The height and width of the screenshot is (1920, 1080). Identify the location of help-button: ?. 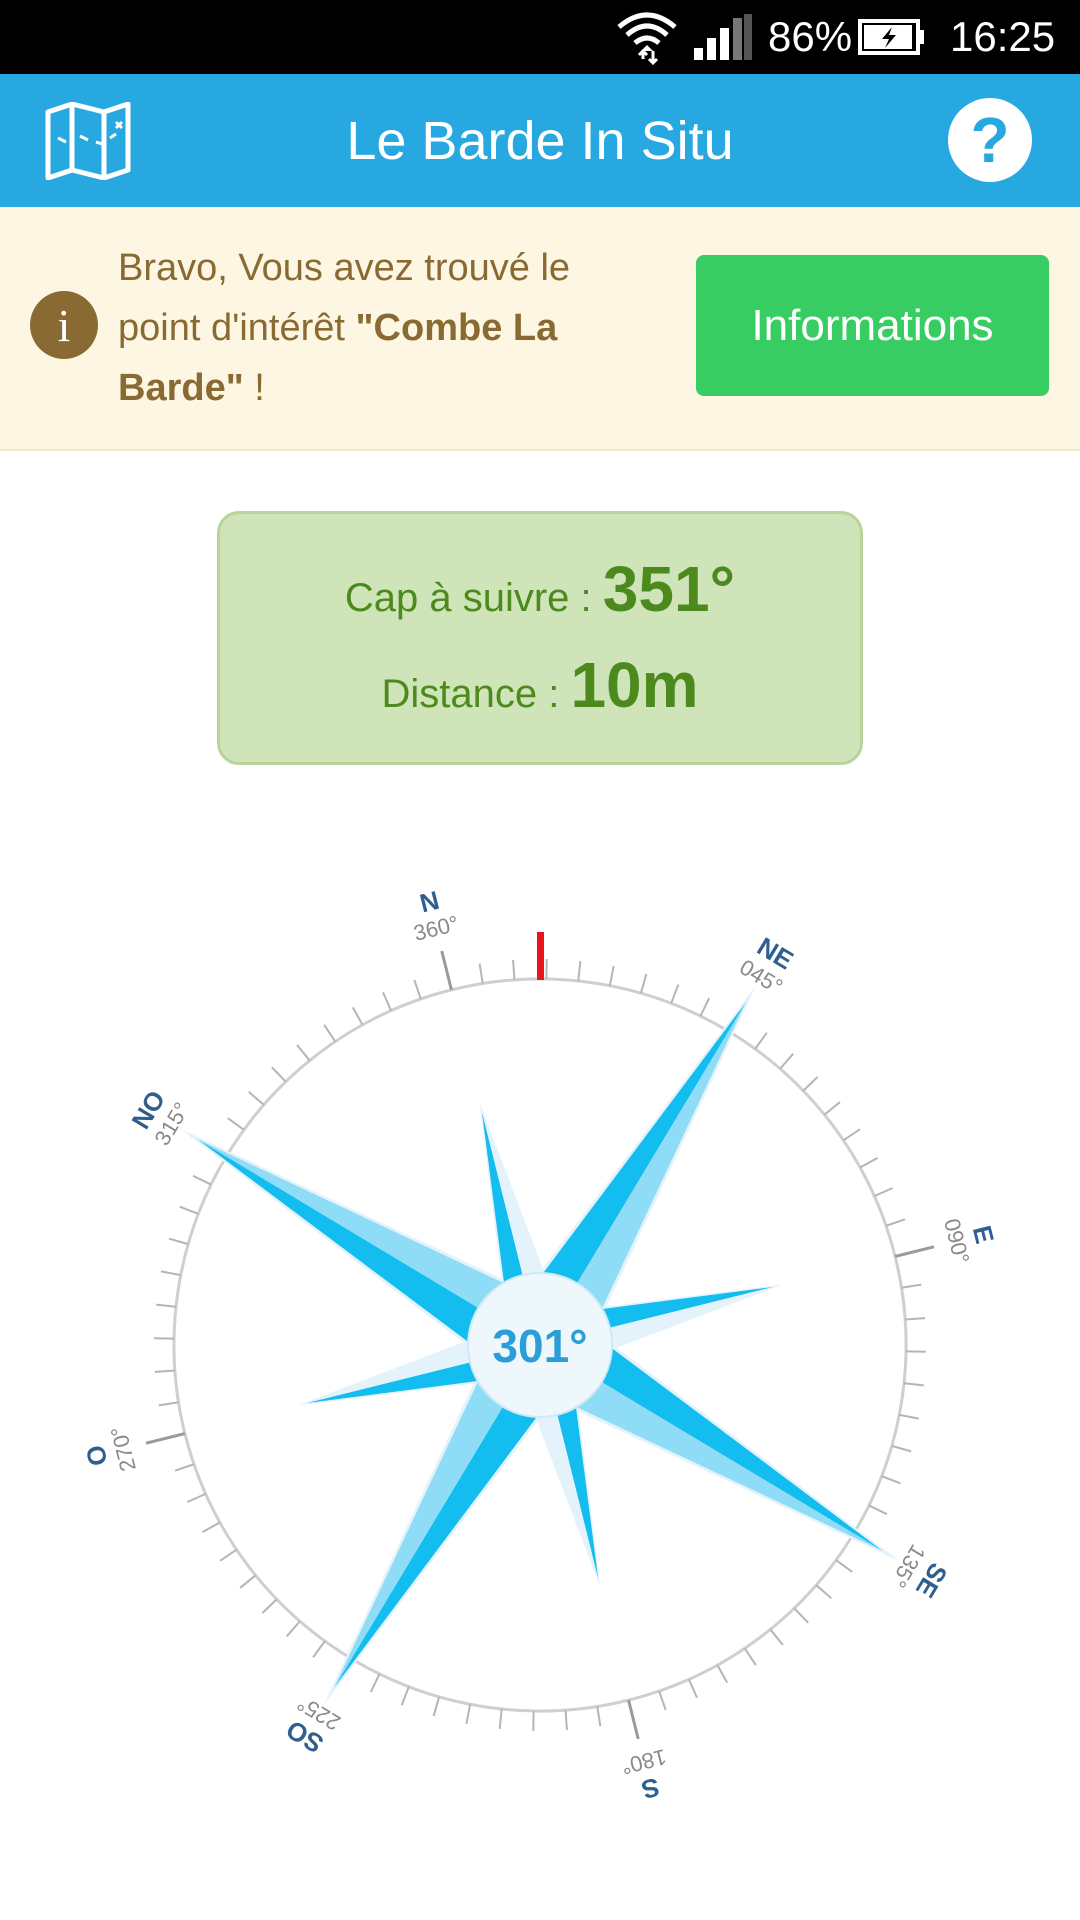
(990, 140).